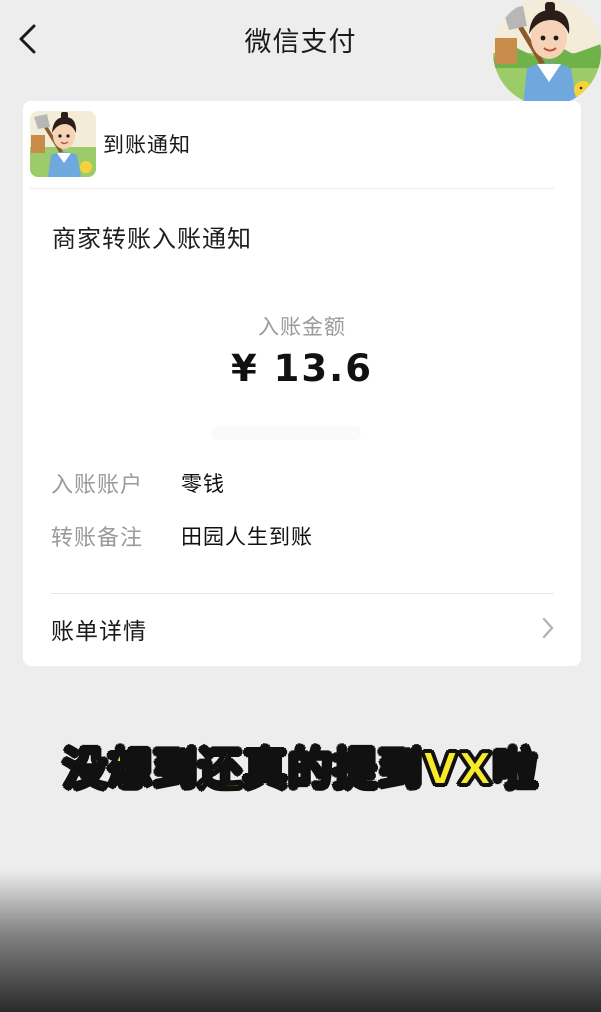  I want to click on chevron-right-icon, so click(548, 628).